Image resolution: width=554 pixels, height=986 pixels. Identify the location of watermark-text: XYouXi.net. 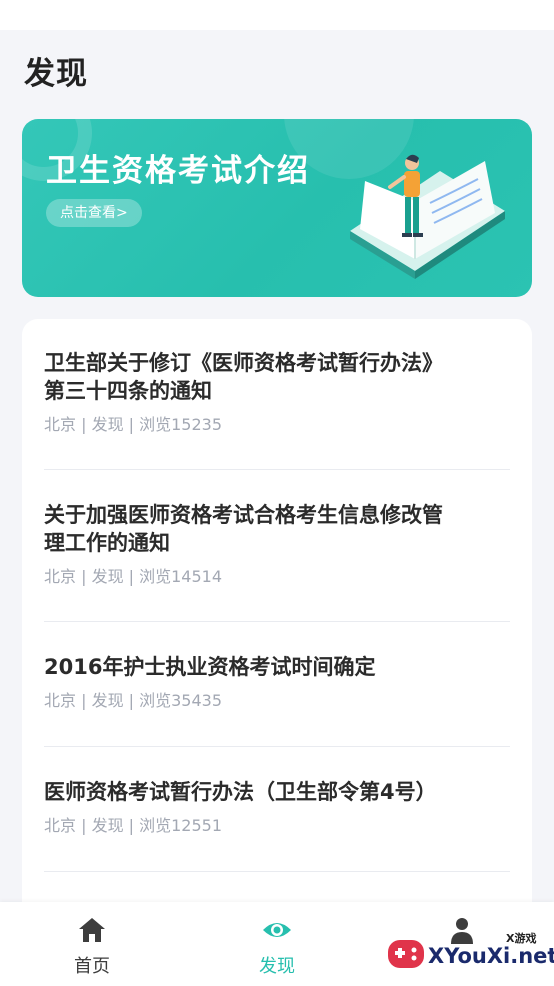
(491, 956).